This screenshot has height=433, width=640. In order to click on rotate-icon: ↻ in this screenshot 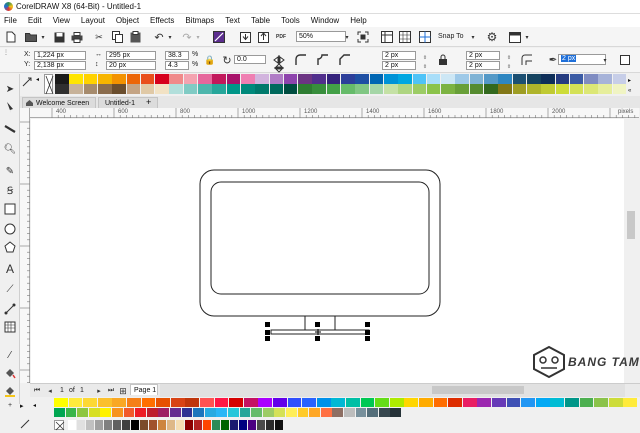, I will do `click(227, 60)`.